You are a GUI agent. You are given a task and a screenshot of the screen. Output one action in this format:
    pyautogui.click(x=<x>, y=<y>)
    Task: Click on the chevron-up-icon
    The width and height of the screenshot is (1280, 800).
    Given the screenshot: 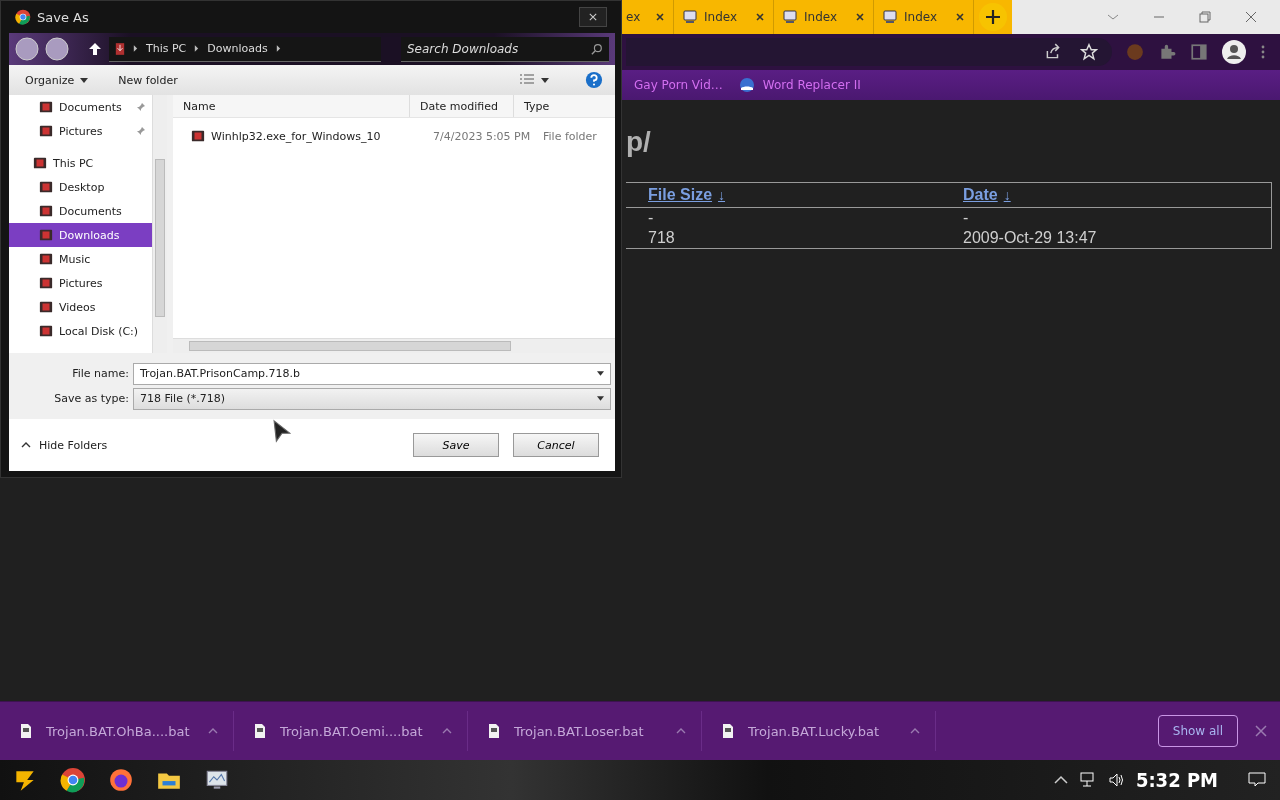 What is the action you would take?
    pyautogui.click(x=26, y=445)
    